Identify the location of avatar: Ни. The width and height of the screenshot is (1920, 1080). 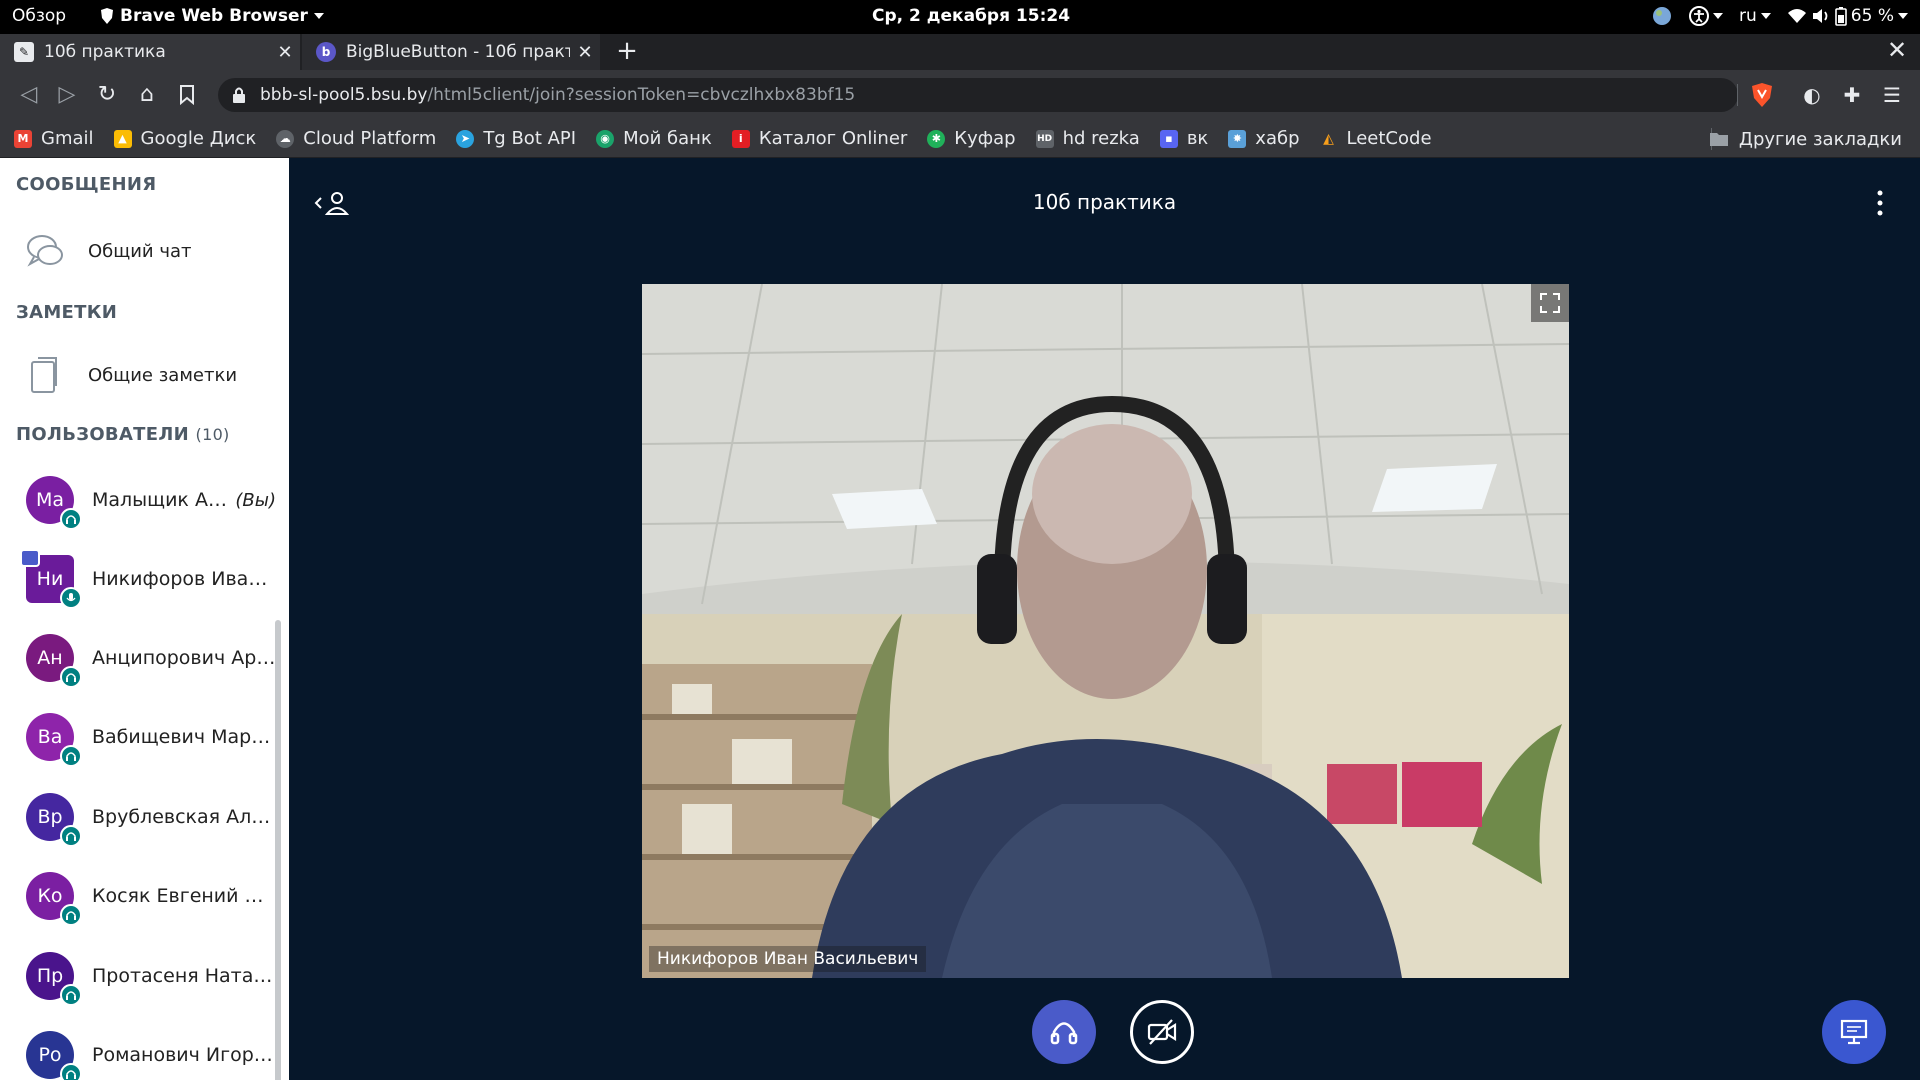
(51, 579).